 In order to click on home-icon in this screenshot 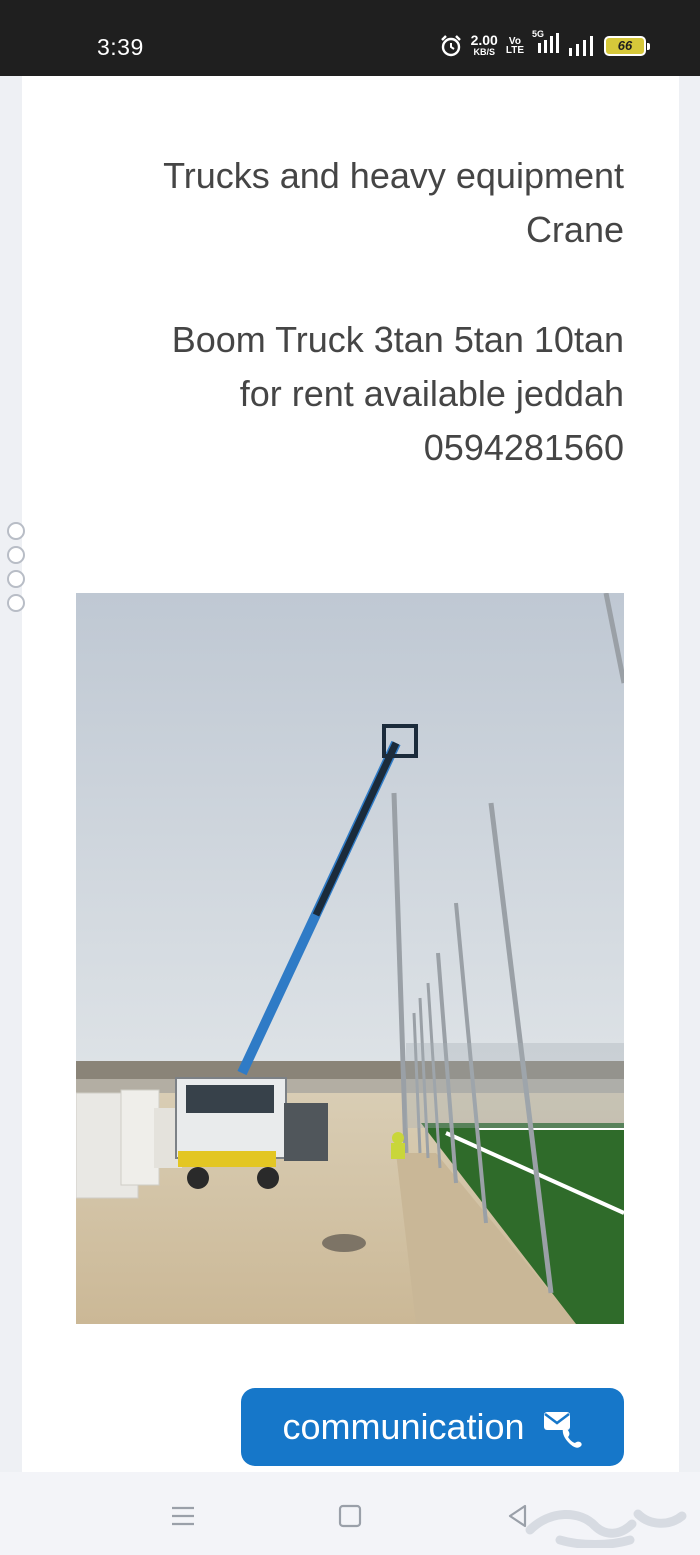, I will do `click(350, 1516)`.